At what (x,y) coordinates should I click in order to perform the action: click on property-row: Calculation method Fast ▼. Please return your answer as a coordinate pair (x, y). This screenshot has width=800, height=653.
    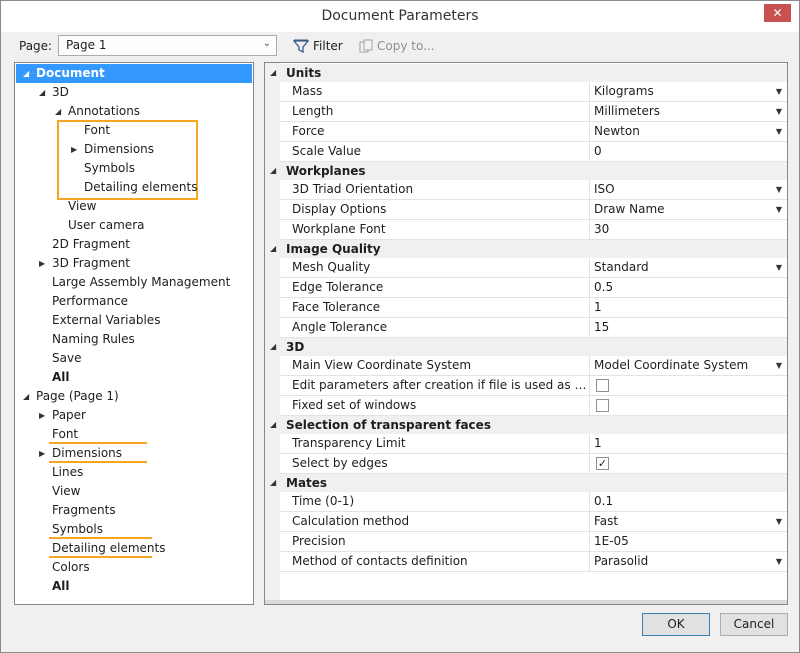
    Looking at the image, I should click on (533, 522).